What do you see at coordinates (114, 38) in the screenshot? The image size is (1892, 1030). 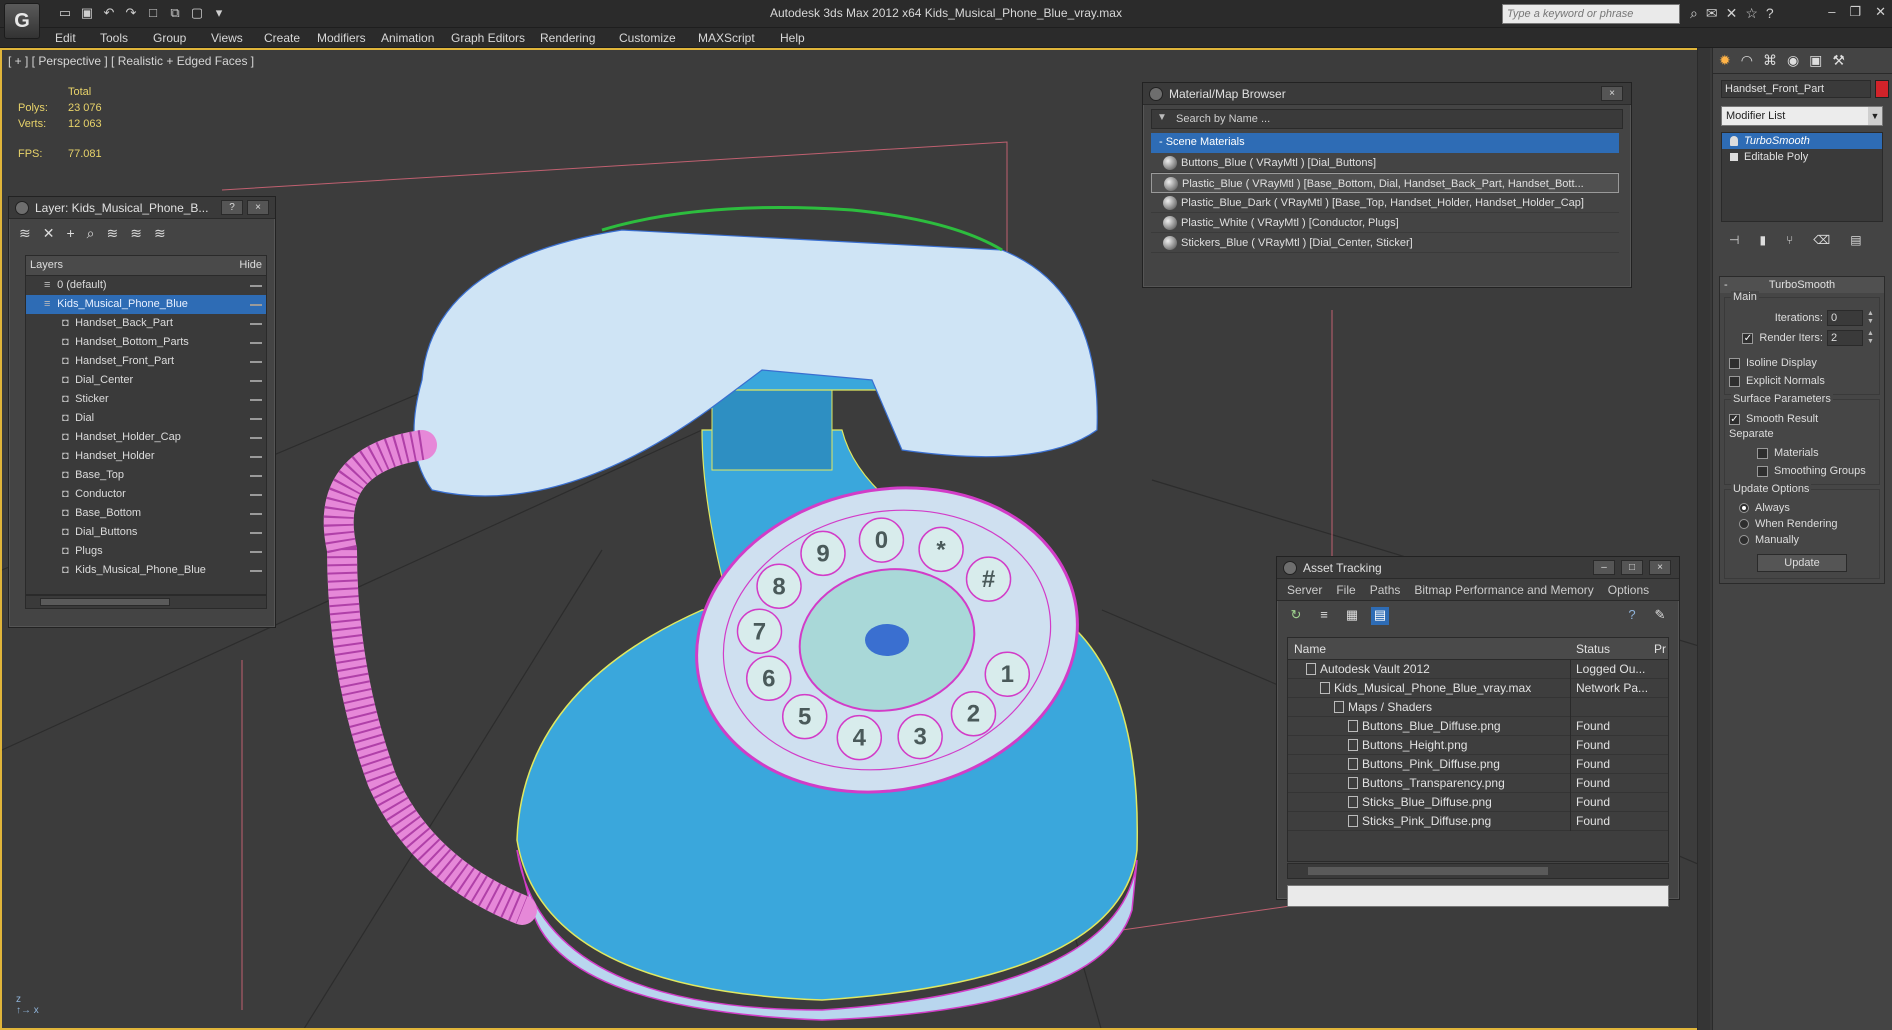 I see `menu-tools: Tools` at bounding box center [114, 38].